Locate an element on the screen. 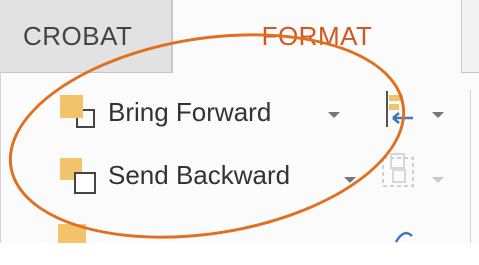 The image size is (479, 265). align-icon is located at coordinates (401, 110).